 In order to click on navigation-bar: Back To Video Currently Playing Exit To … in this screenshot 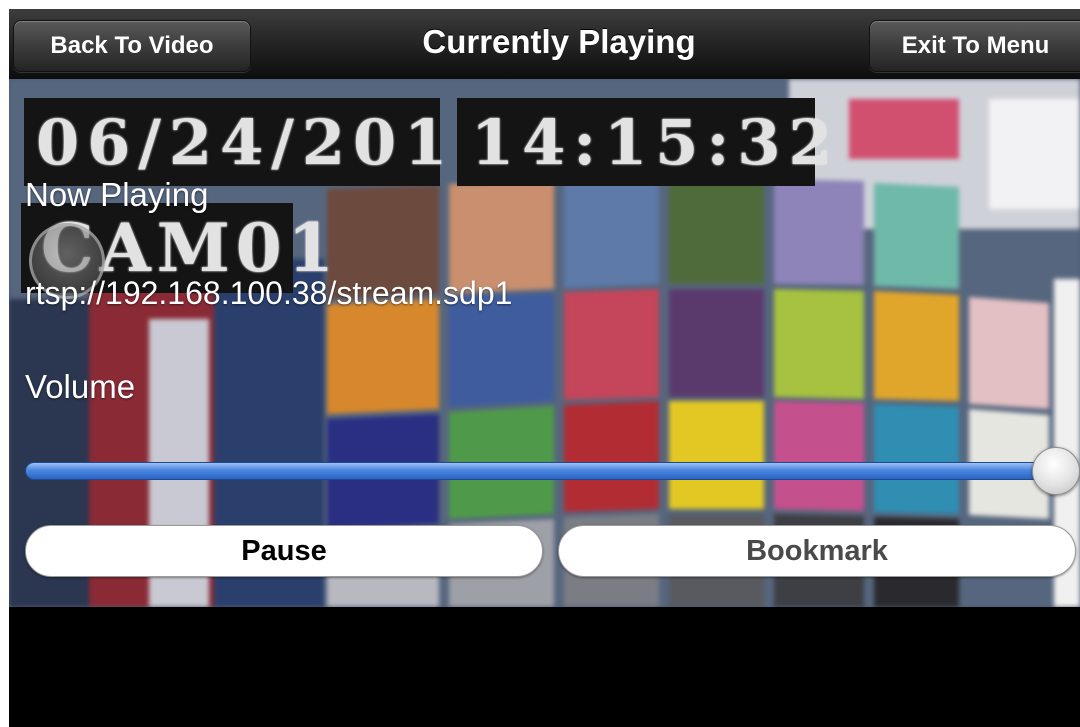, I will do `click(544, 44)`.